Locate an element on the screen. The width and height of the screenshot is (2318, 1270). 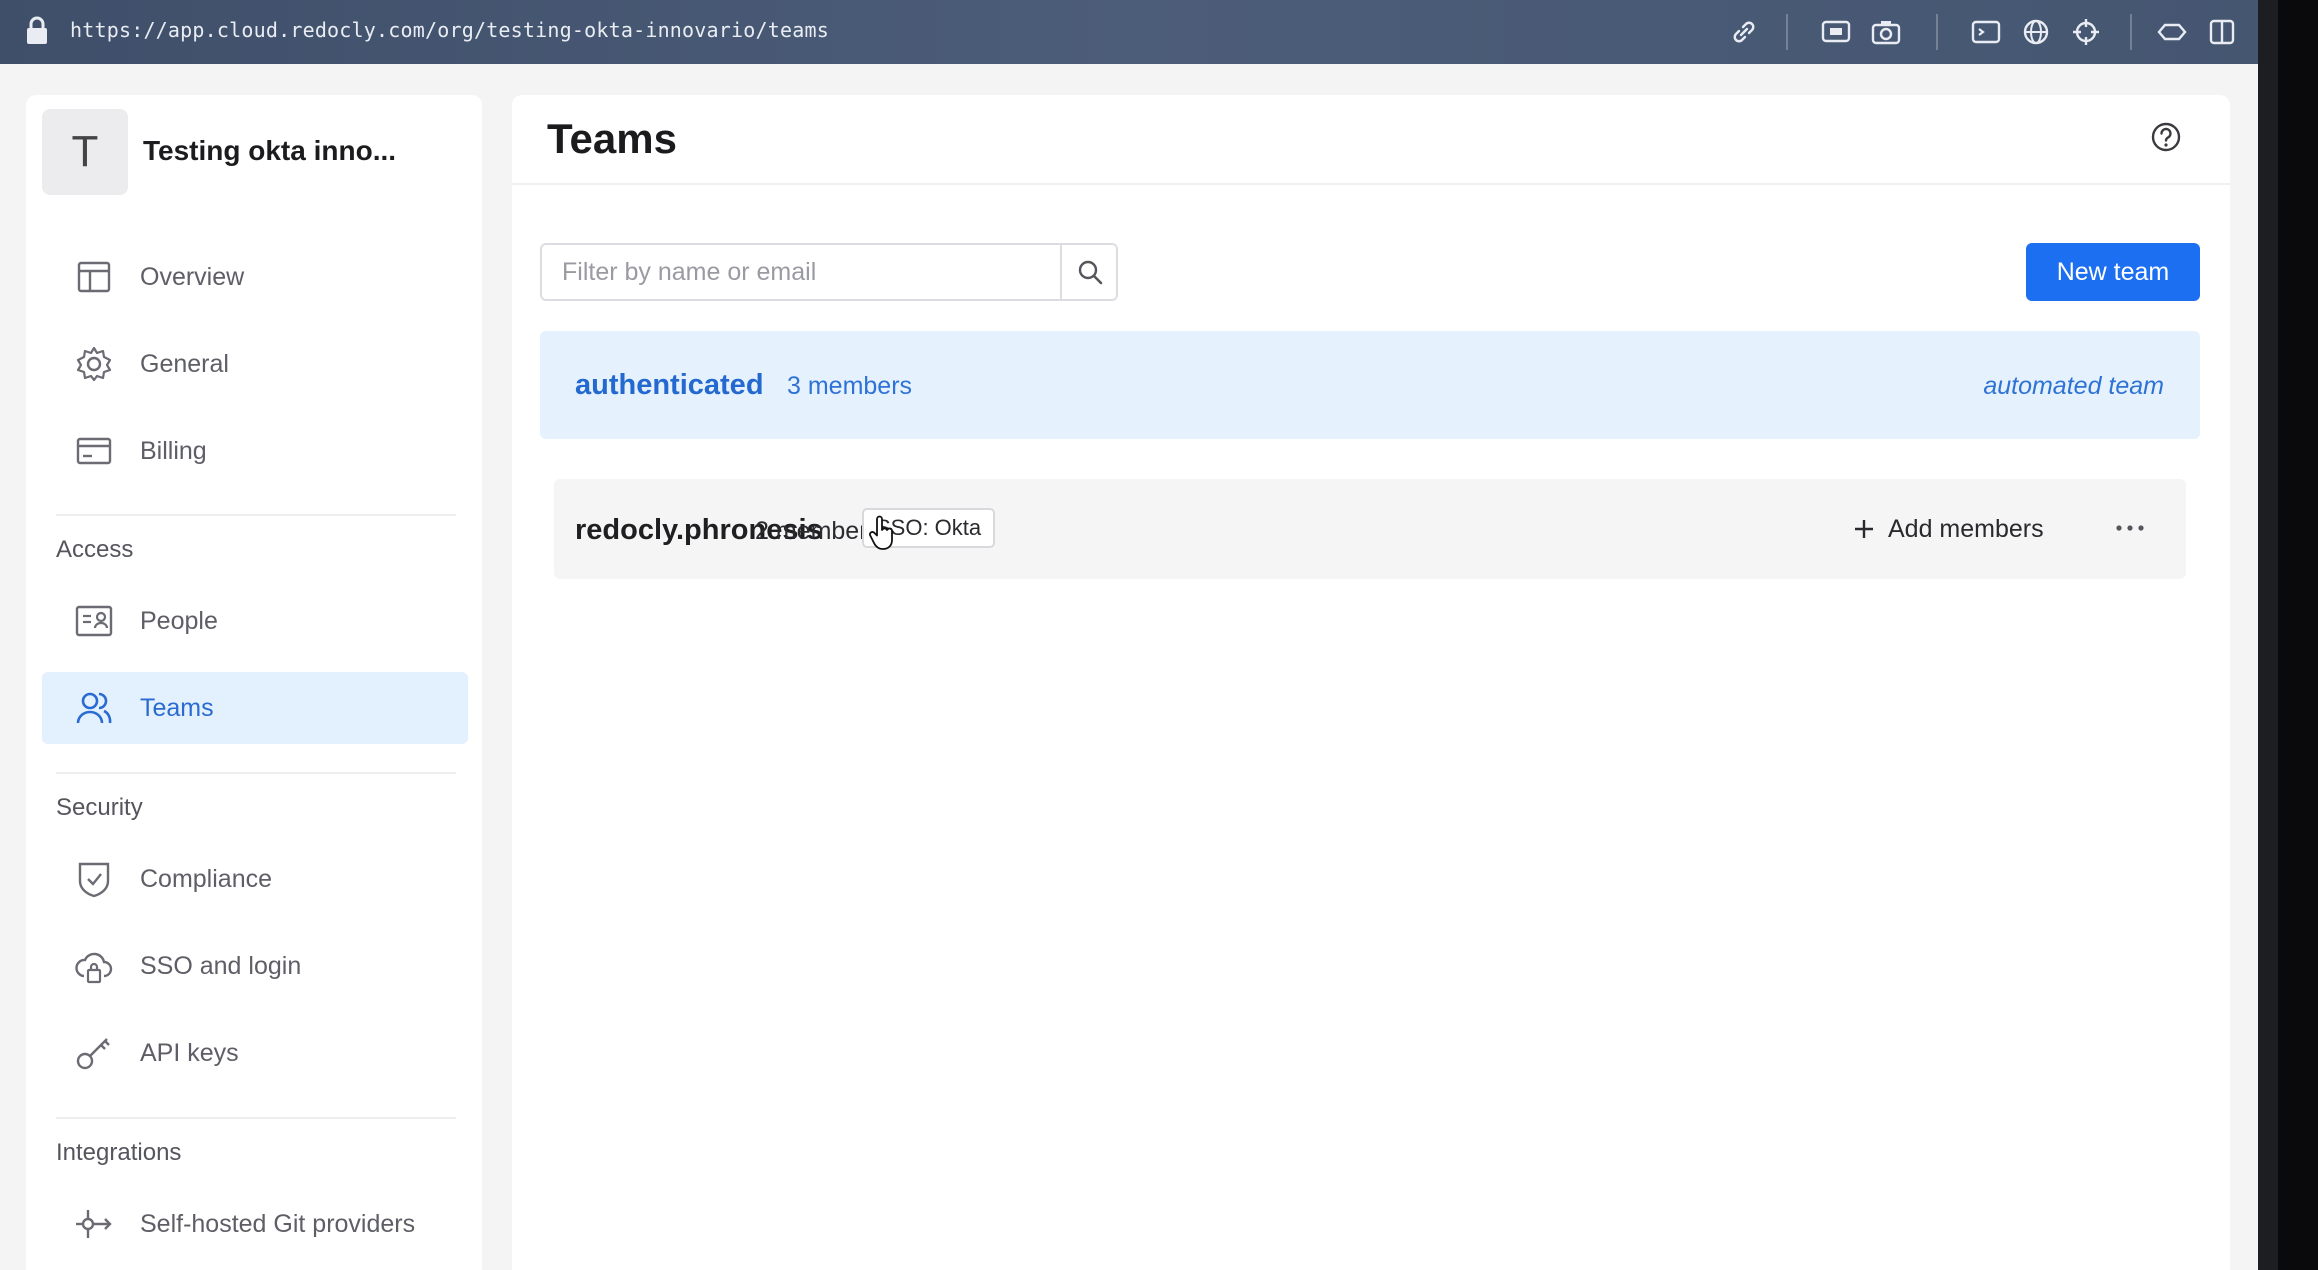
lock-icon is located at coordinates (37, 30).